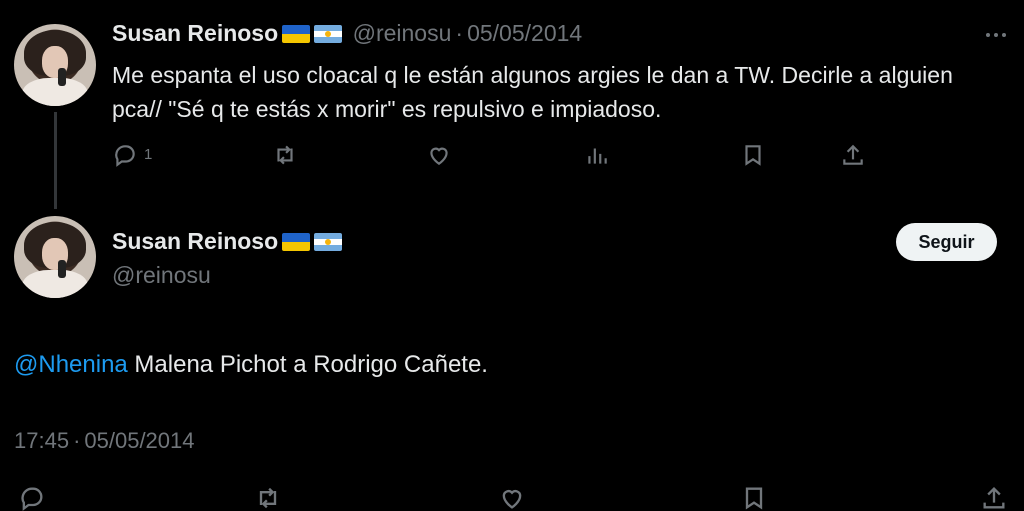 Image resolution: width=1024 pixels, height=511 pixels. I want to click on tweet-timestamp: 17:45 · 05/05/2014, so click(104, 441).